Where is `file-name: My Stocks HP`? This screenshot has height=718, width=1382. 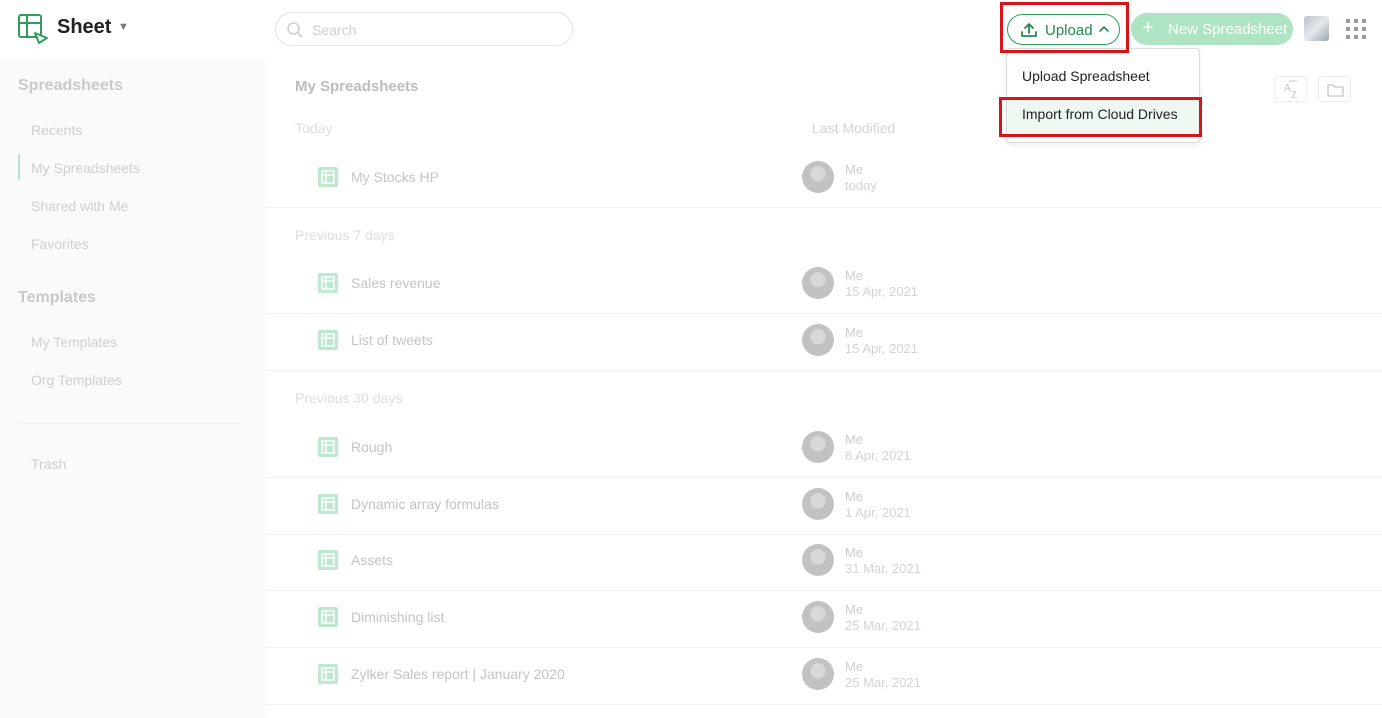 file-name: My Stocks HP is located at coordinates (395, 177).